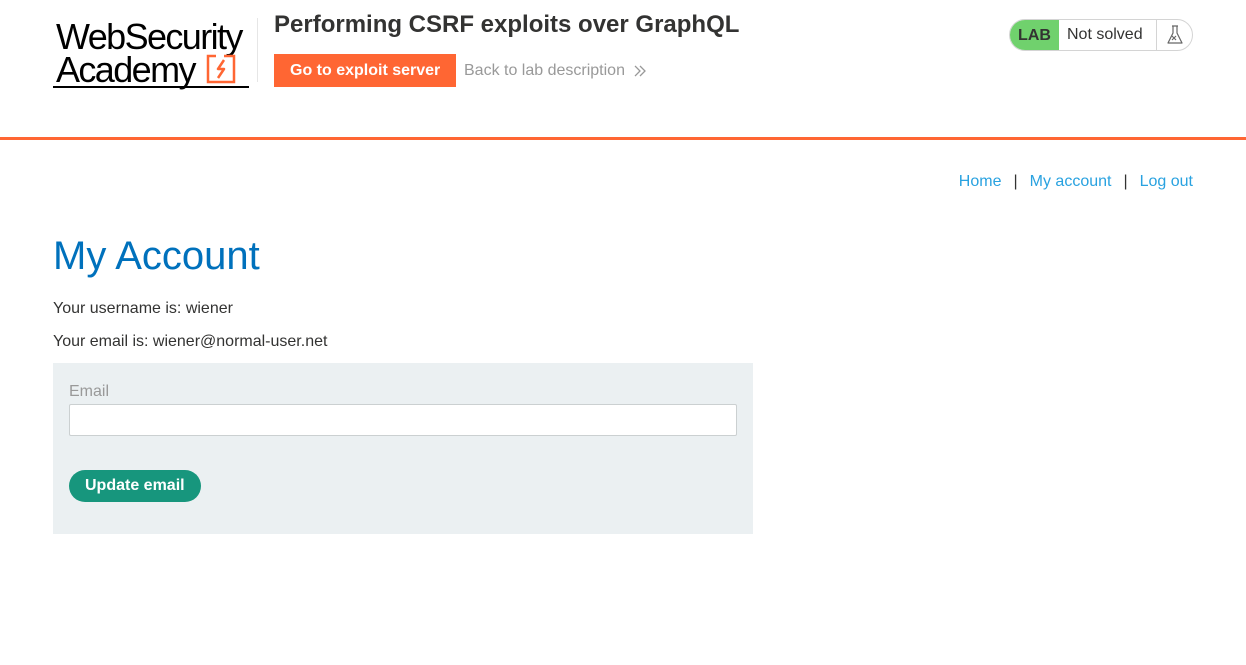 This screenshot has width=1246, height=665. What do you see at coordinates (544, 70) in the screenshot?
I see `back-link-label: Back to lab description` at bounding box center [544, 70].